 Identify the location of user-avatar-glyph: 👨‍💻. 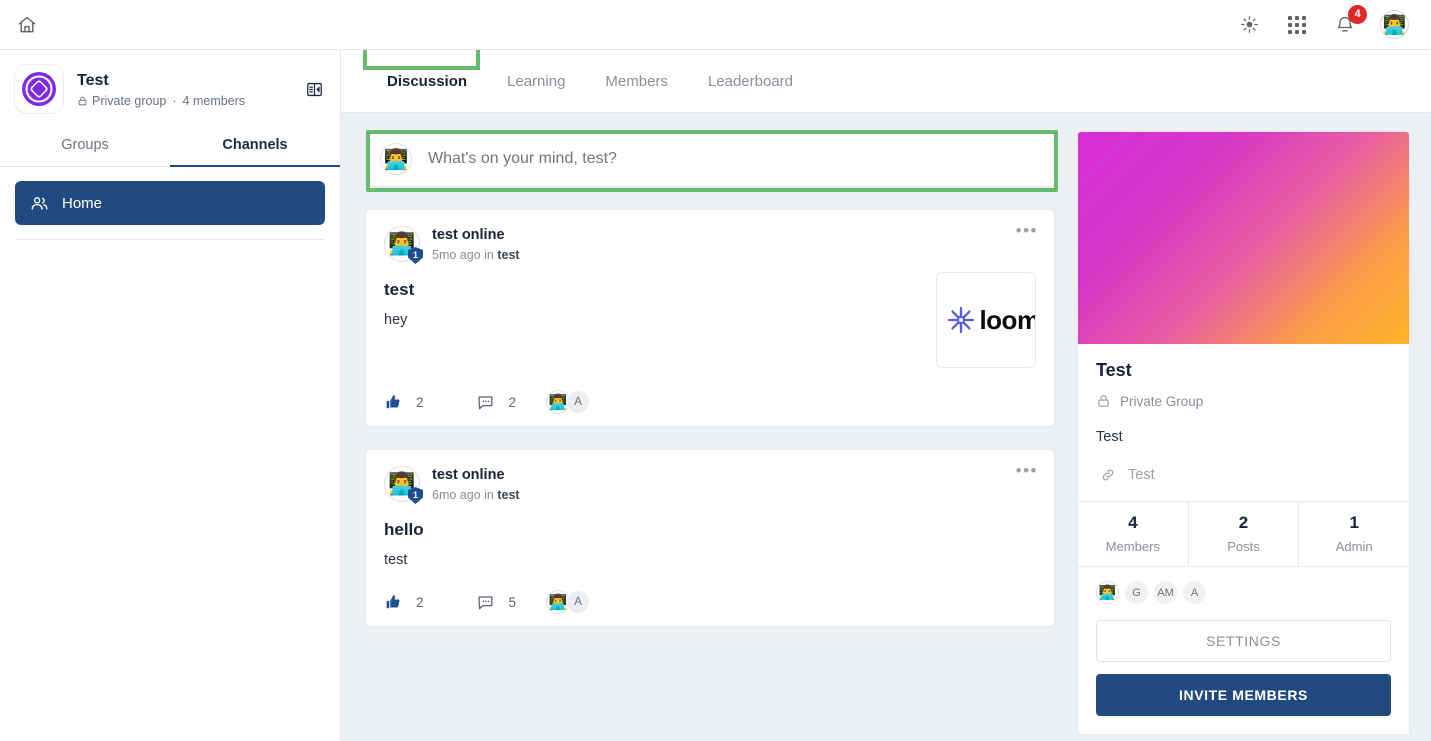
(1394, 25).